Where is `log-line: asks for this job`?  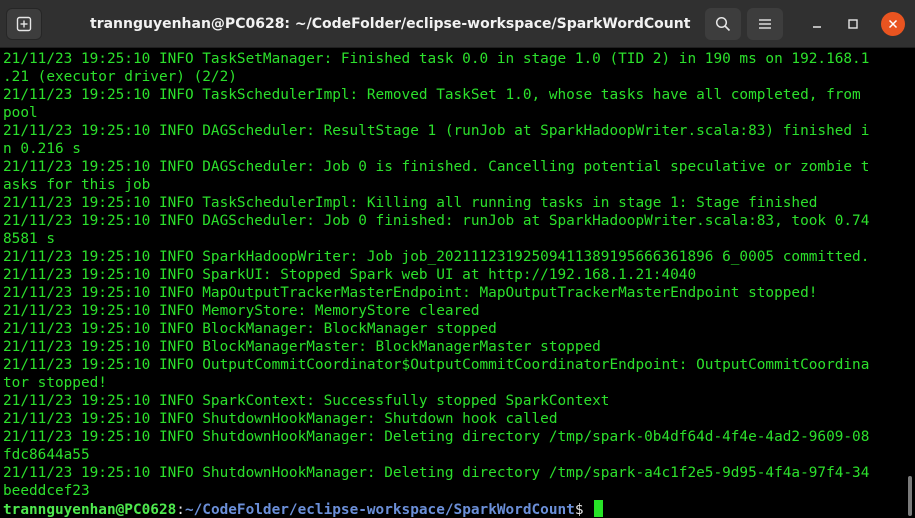 log-line: asks for this job is located at coordinates (77, 185).